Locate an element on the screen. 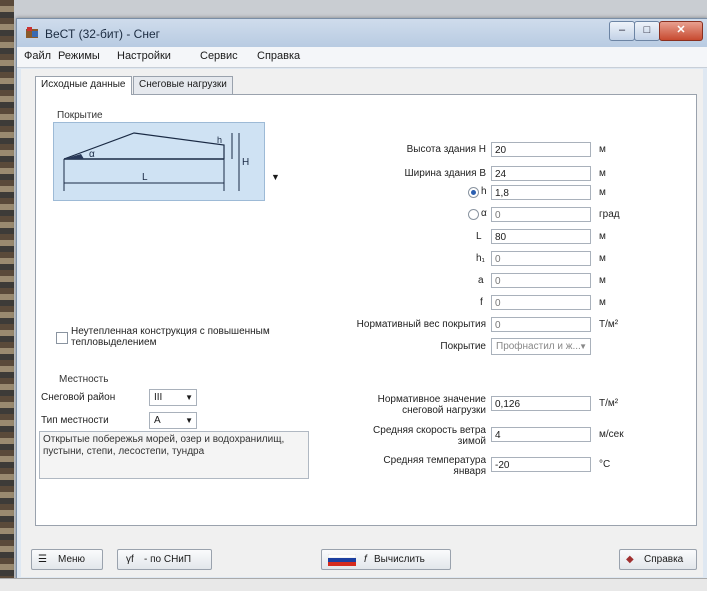 The width and height of the screenshot is (707, 591). menu-button: ☰ Меню is located at coordinates (67, 559).